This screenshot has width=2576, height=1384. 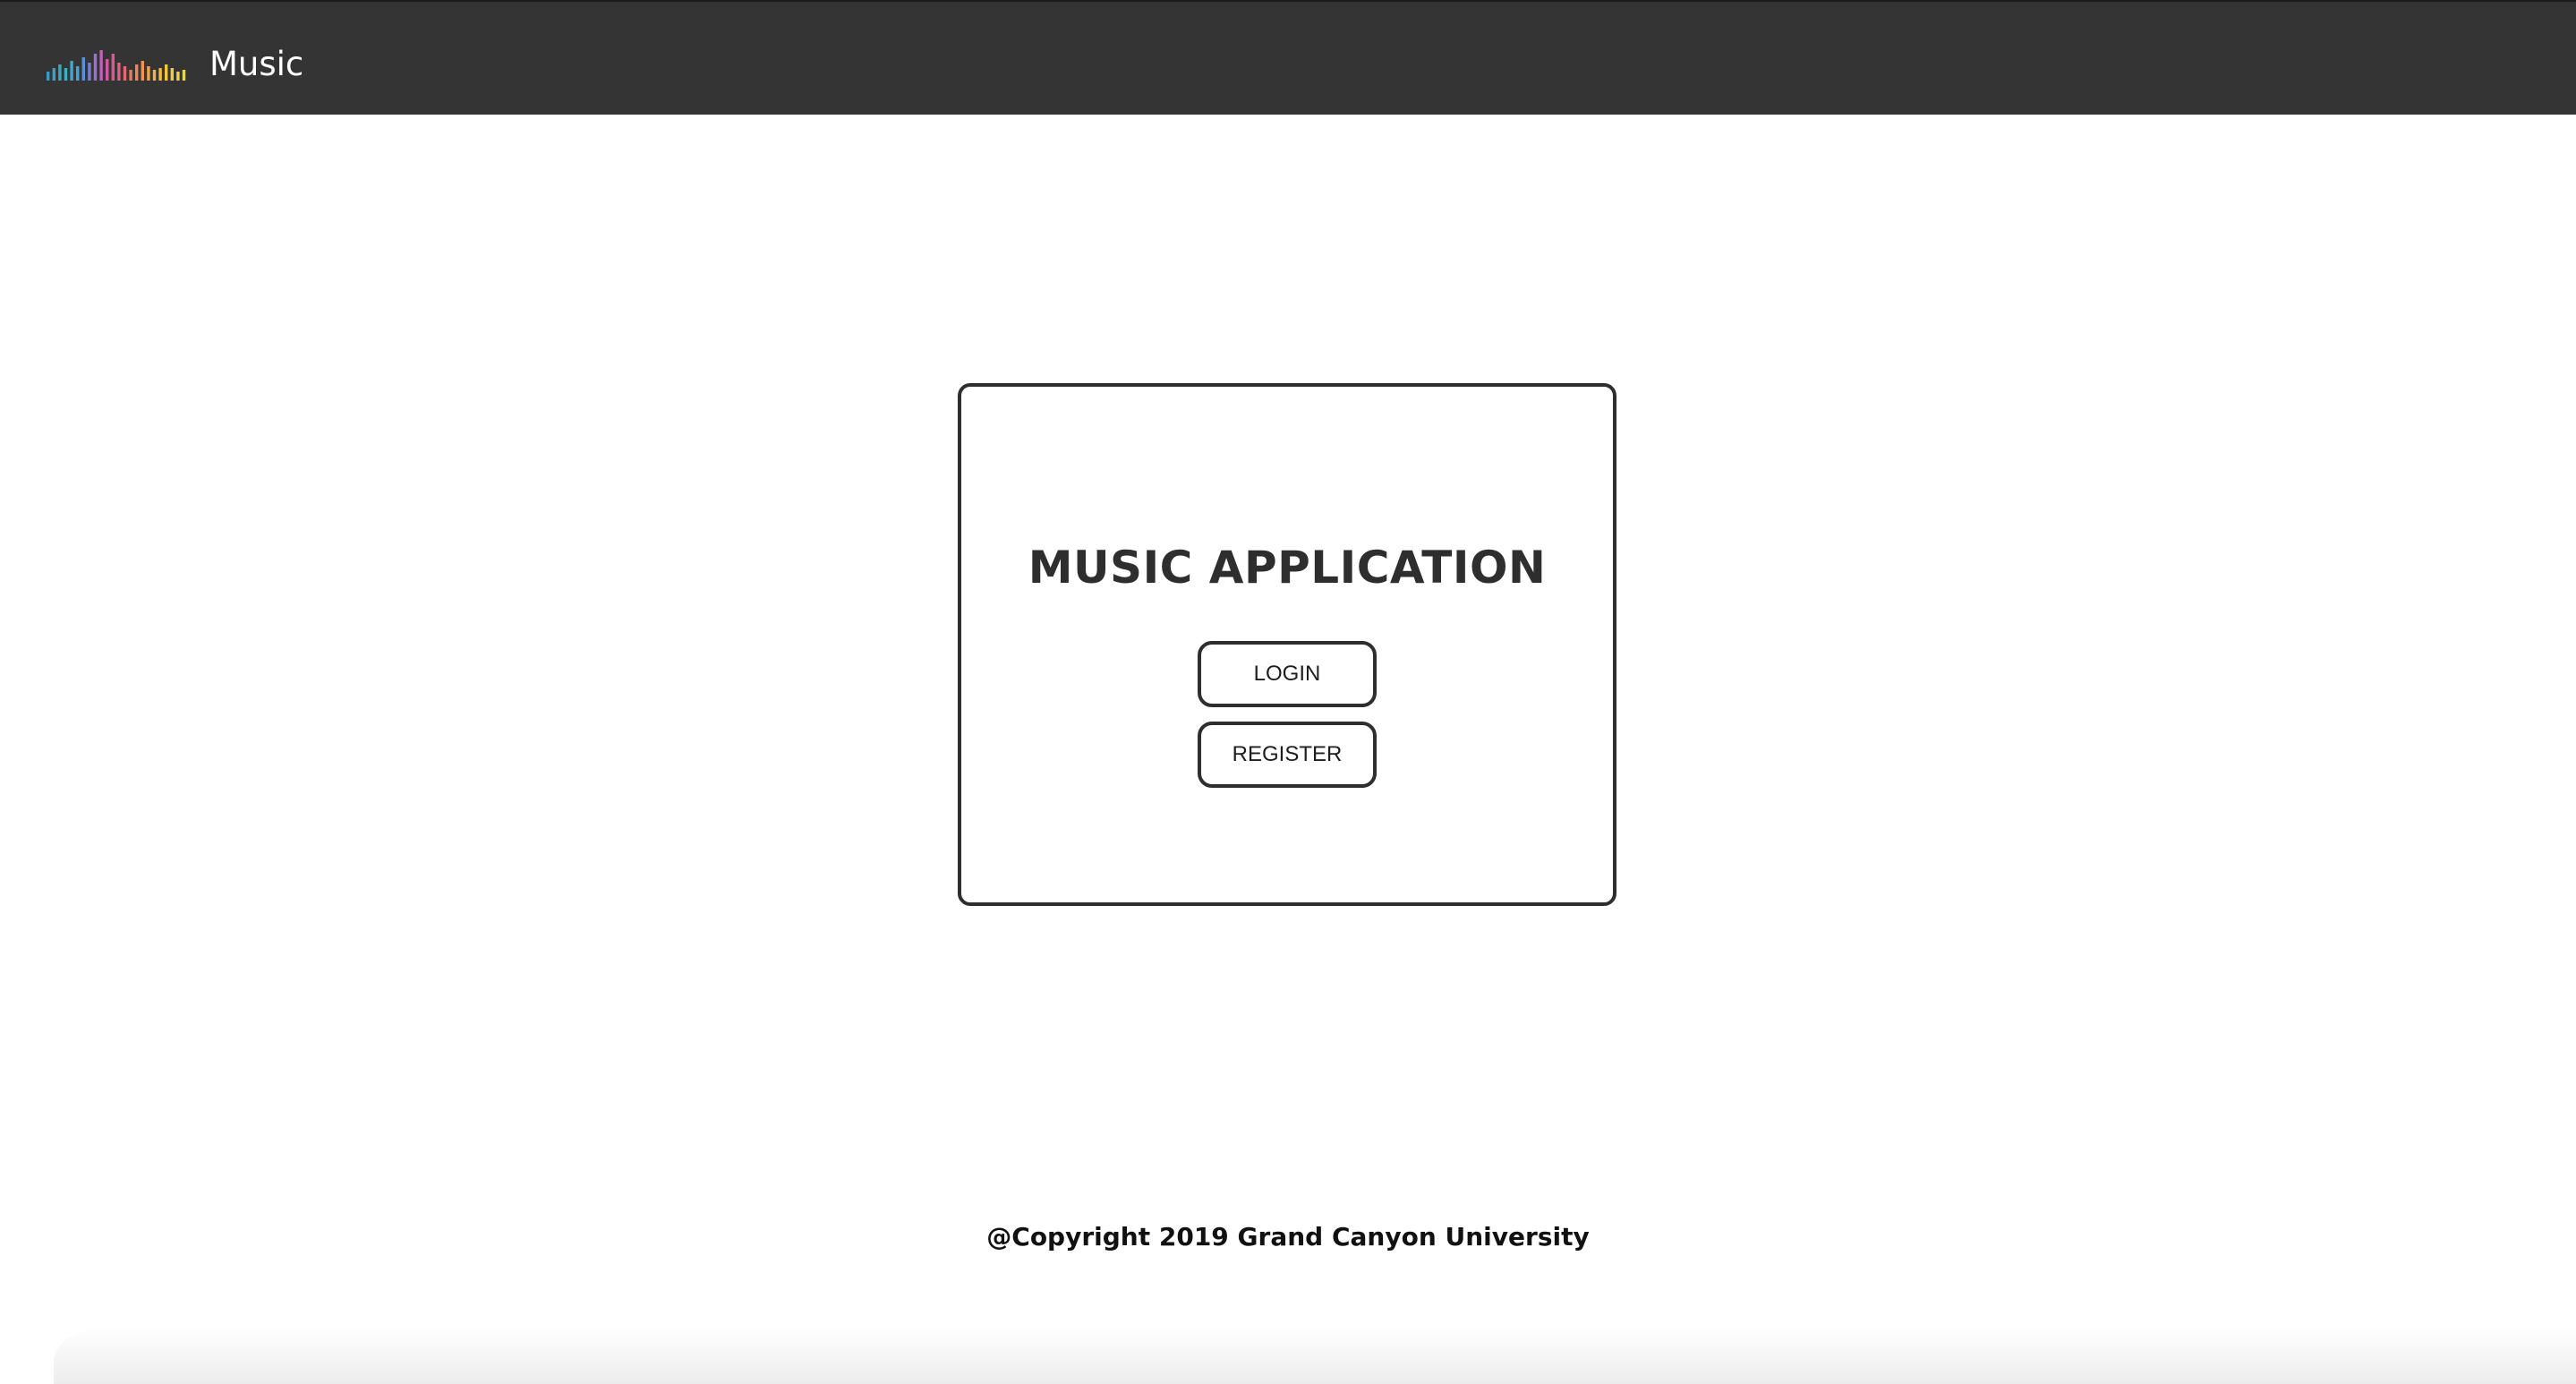 What do you see at coordinates (1288, 1237) in the screenshot?
I see `copyright-footer: @Copyright 2019 Grand Canyon University` at bounding box center [1288, 1237].